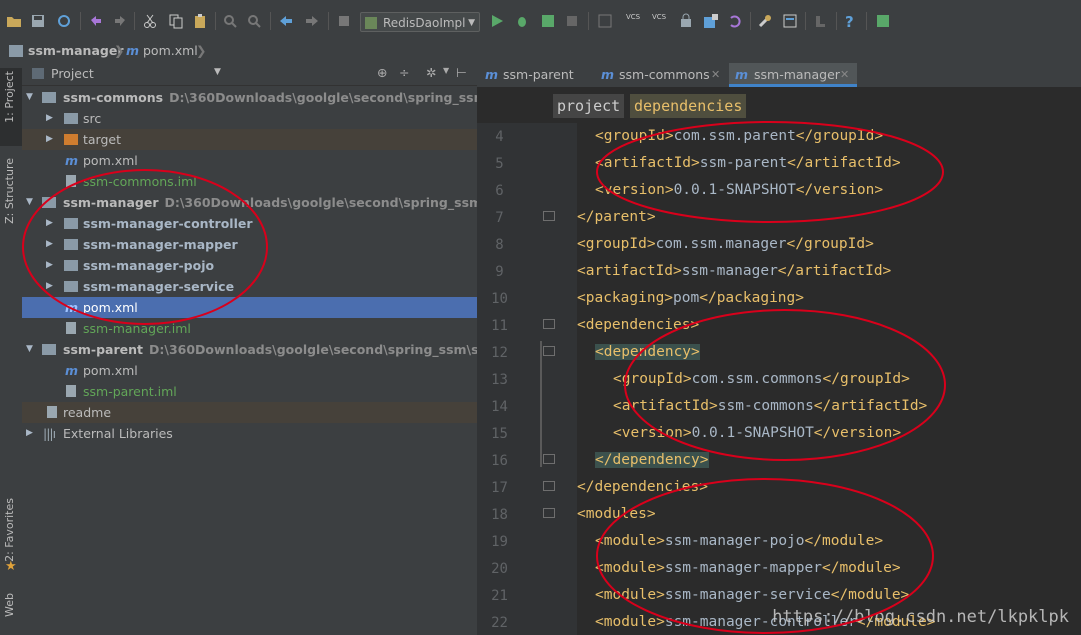  Describe the element at coordinates (688, 106) in the screenshot. I see `xml-breadcrumb-dependencies: dependencies` at that location.